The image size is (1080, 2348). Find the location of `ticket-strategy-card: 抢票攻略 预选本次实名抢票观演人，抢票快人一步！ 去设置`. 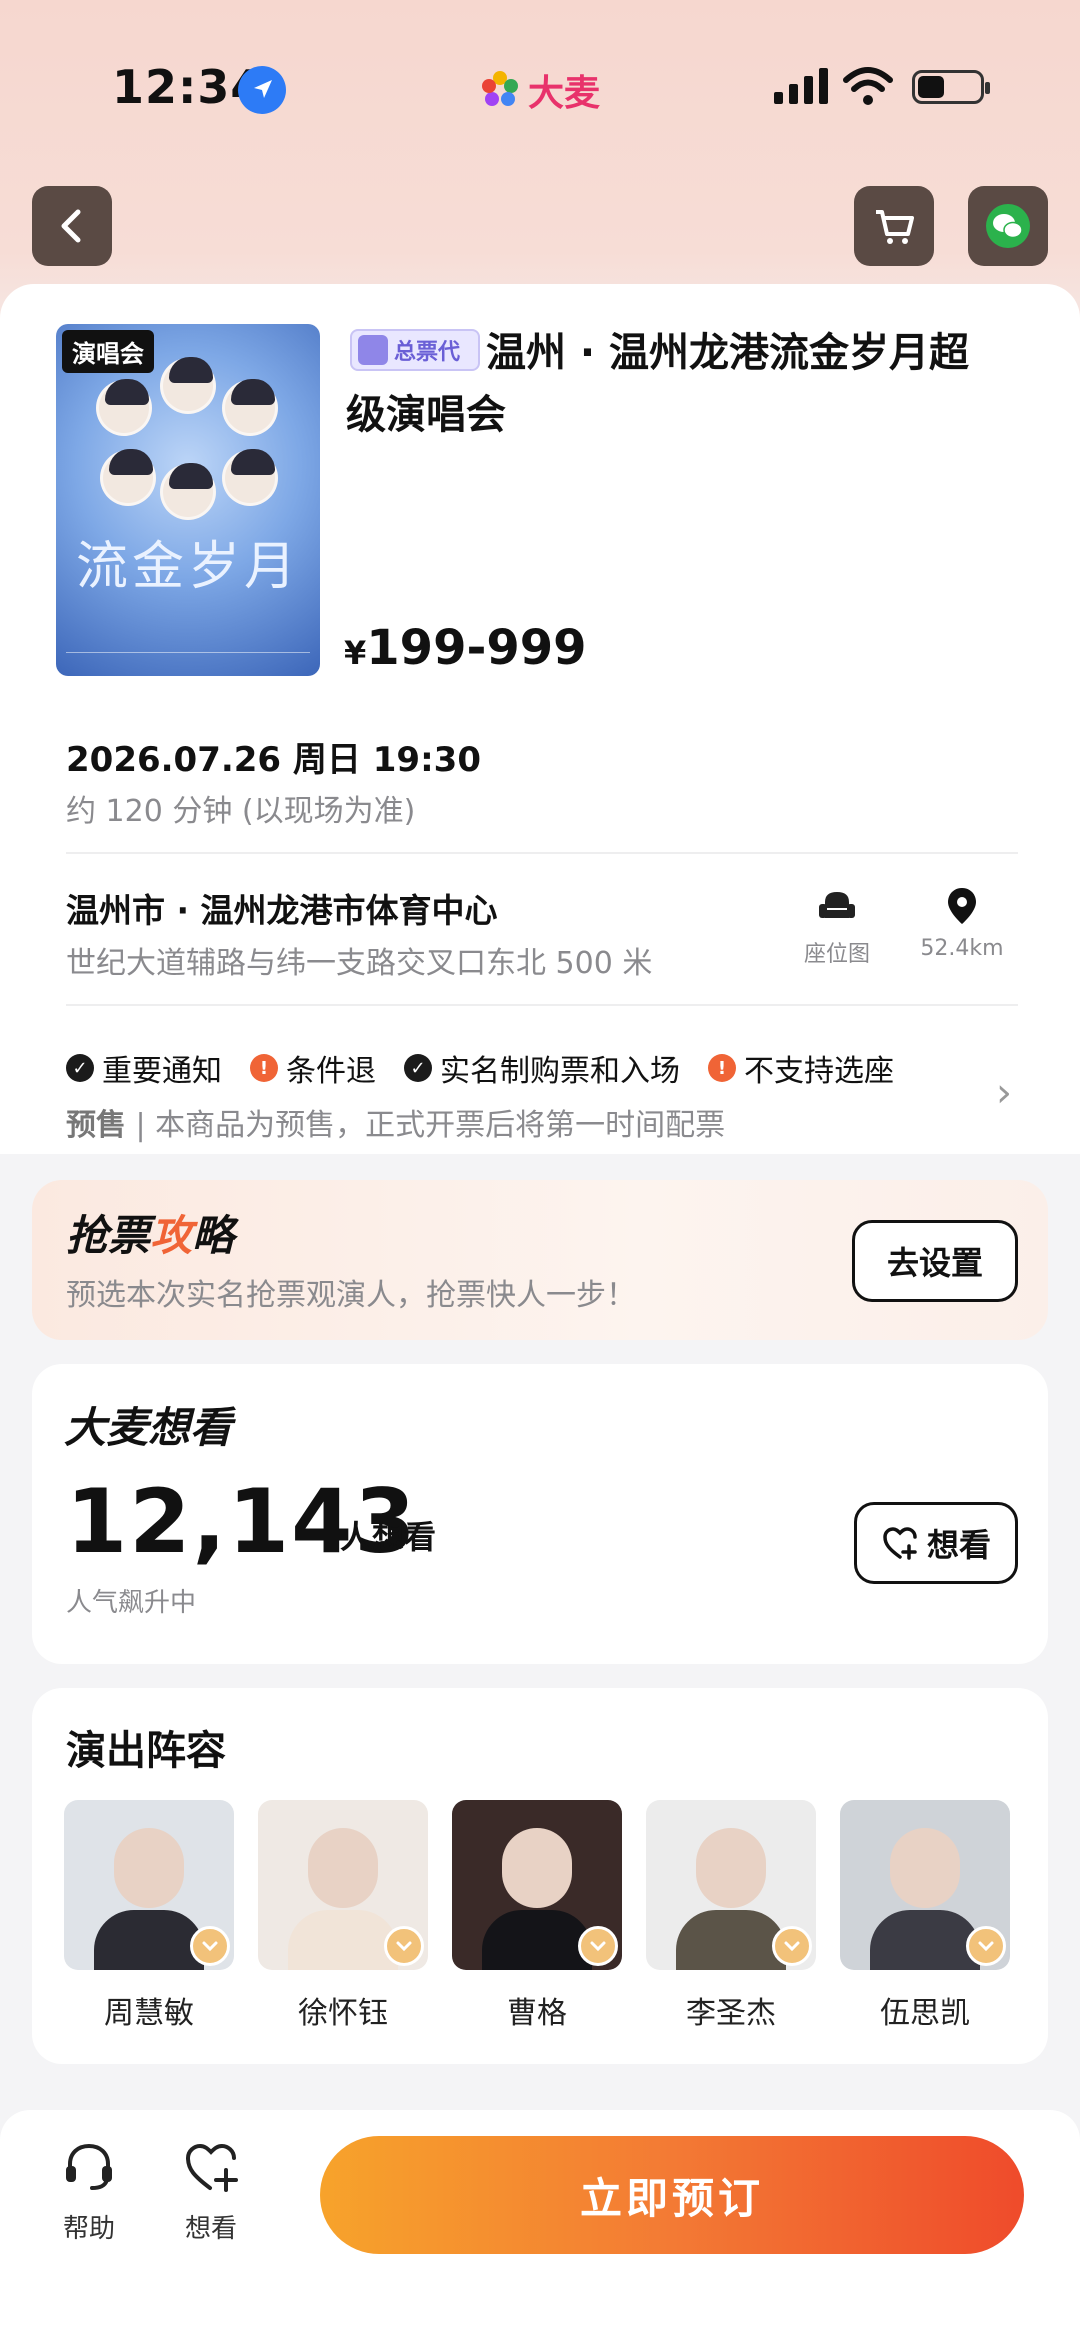

ticket-strategy-card: 抢票攻略 预选本次实名抢票观演人，抢票快人一步！ 去设置 is located at coordinates (540, 1260).